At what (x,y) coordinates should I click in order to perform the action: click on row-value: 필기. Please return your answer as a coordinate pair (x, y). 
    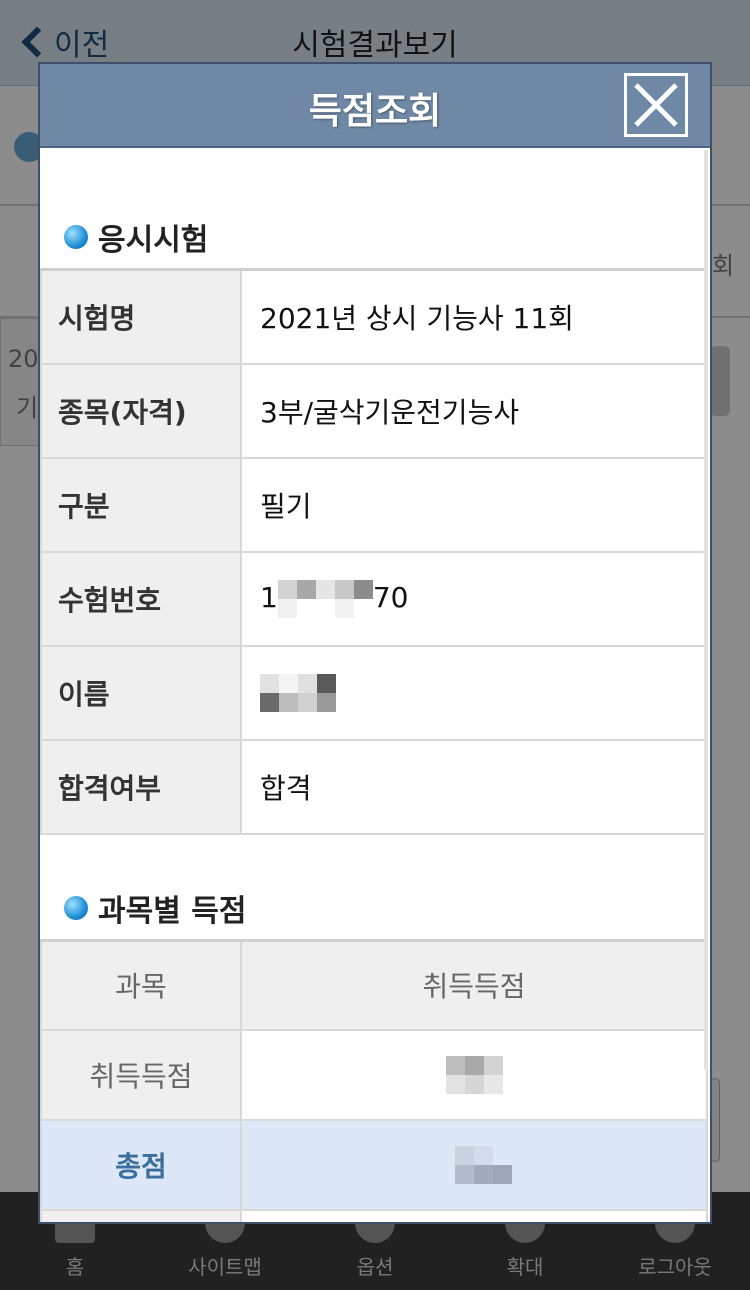
    Looking at the image, I should click on (474, 504).